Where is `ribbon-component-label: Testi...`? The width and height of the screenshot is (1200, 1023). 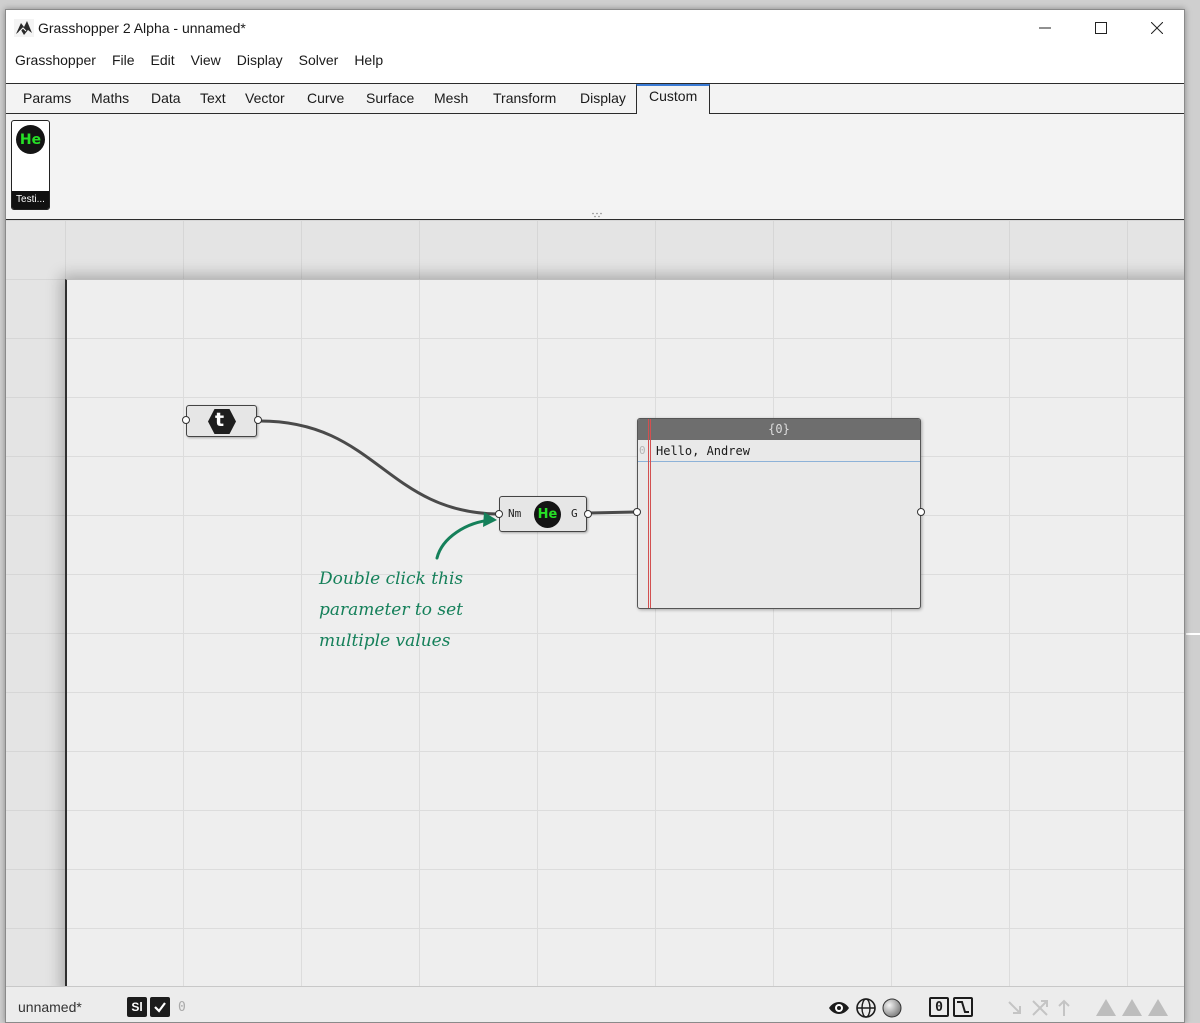
ribbon-component-label: Testi... is located at coordinates (30, 200).